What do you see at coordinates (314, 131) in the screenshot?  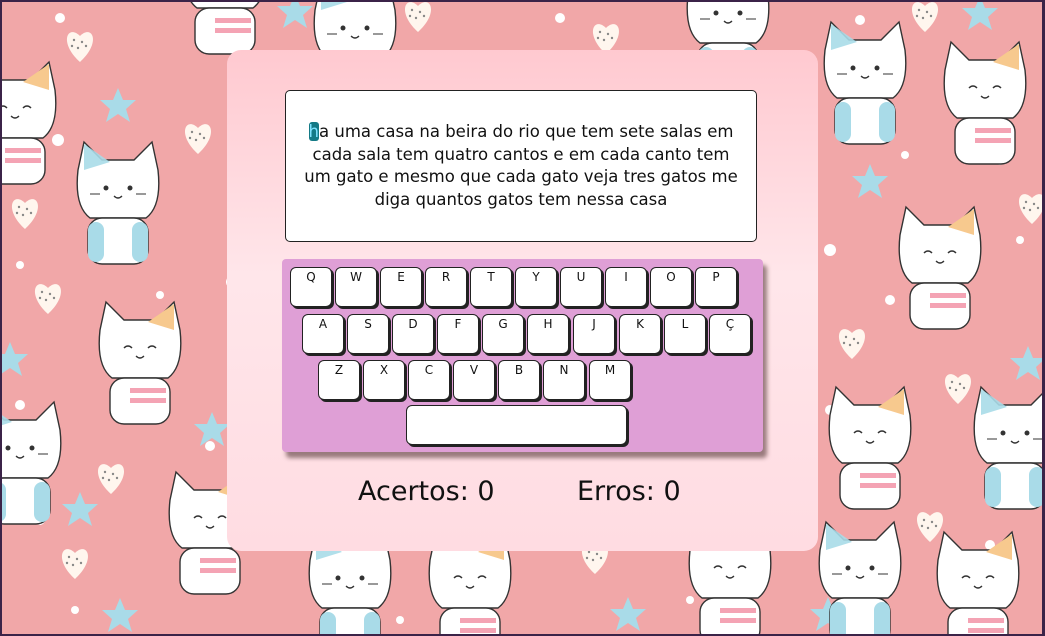 I see `current-char-highlight: h` at bounding box center [314, 131].